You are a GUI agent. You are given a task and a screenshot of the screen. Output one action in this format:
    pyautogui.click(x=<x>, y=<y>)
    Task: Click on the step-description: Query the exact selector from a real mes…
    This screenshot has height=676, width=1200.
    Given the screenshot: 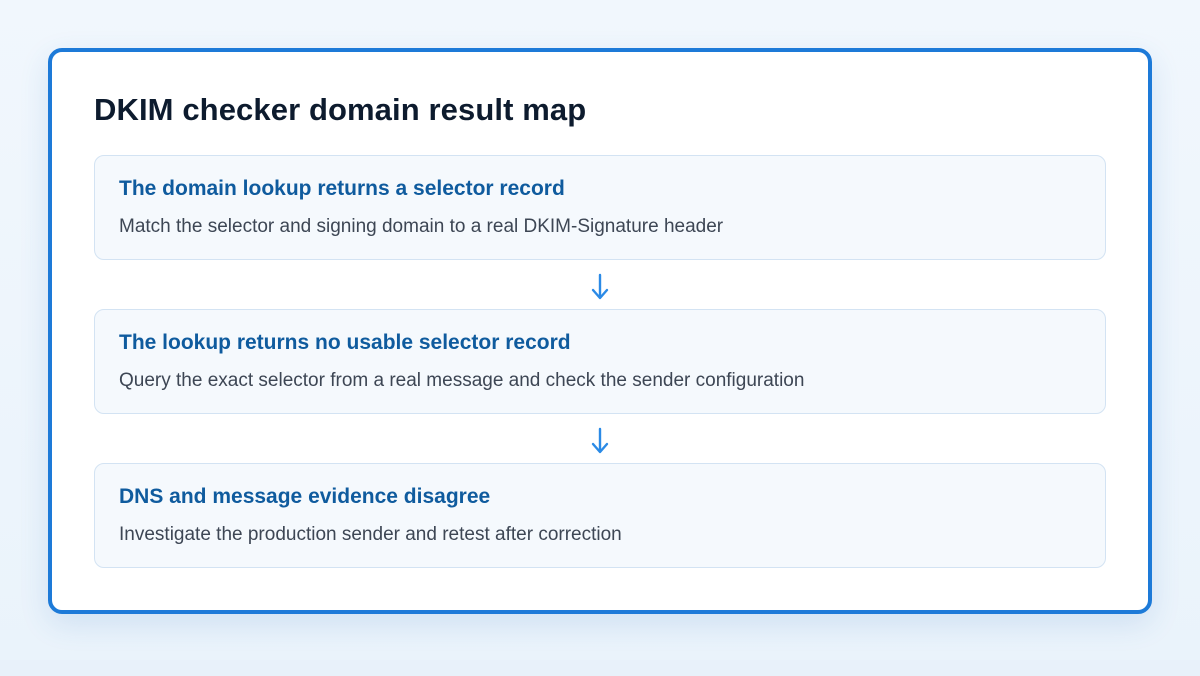 What is the action you would take?
    pyautogui.click(x=462, y=380)
    